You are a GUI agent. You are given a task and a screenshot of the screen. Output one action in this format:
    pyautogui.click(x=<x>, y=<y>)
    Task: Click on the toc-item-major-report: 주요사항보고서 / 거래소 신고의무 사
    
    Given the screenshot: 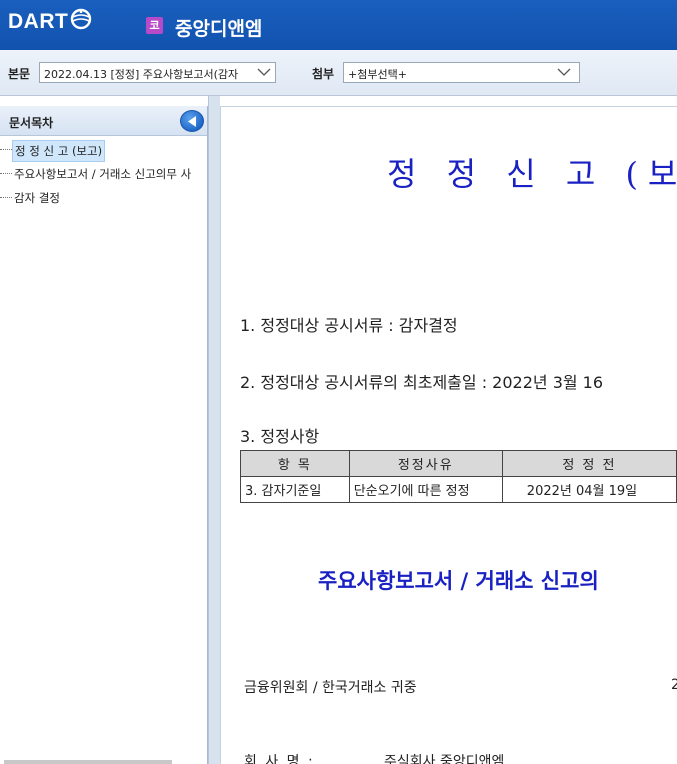 What is the action you would take?
    pyautogui.click(x=103, y=174)
    